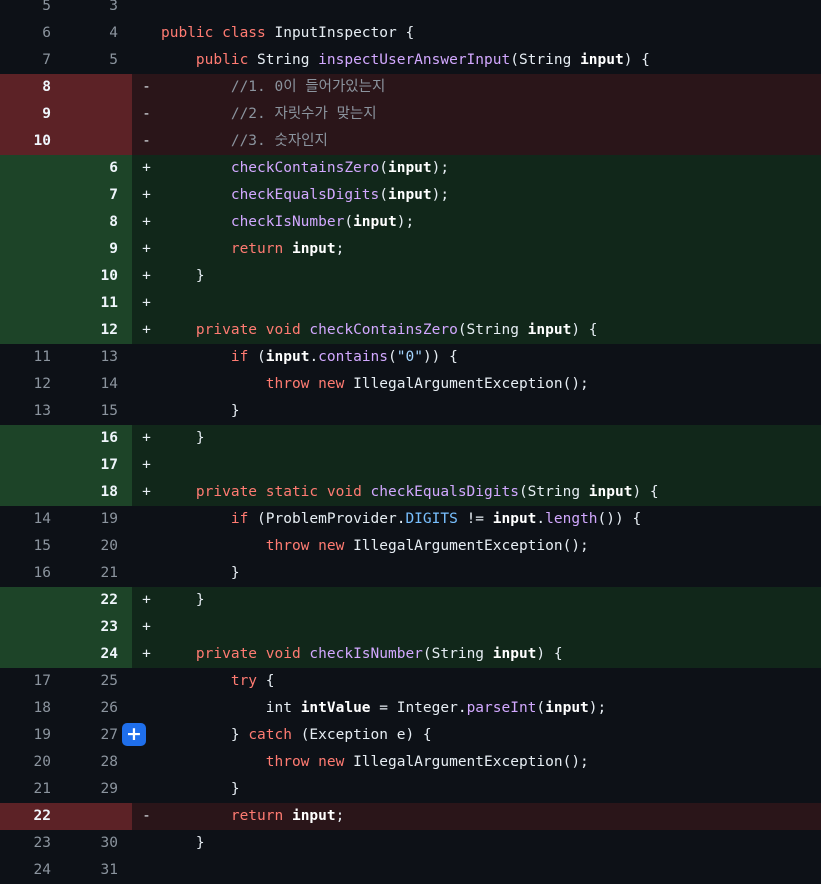 This screenshot has height=884, width=821. Describe the element at coordinates (99, 411) in the screenshot. I see `new-line-number: 15` at that location.